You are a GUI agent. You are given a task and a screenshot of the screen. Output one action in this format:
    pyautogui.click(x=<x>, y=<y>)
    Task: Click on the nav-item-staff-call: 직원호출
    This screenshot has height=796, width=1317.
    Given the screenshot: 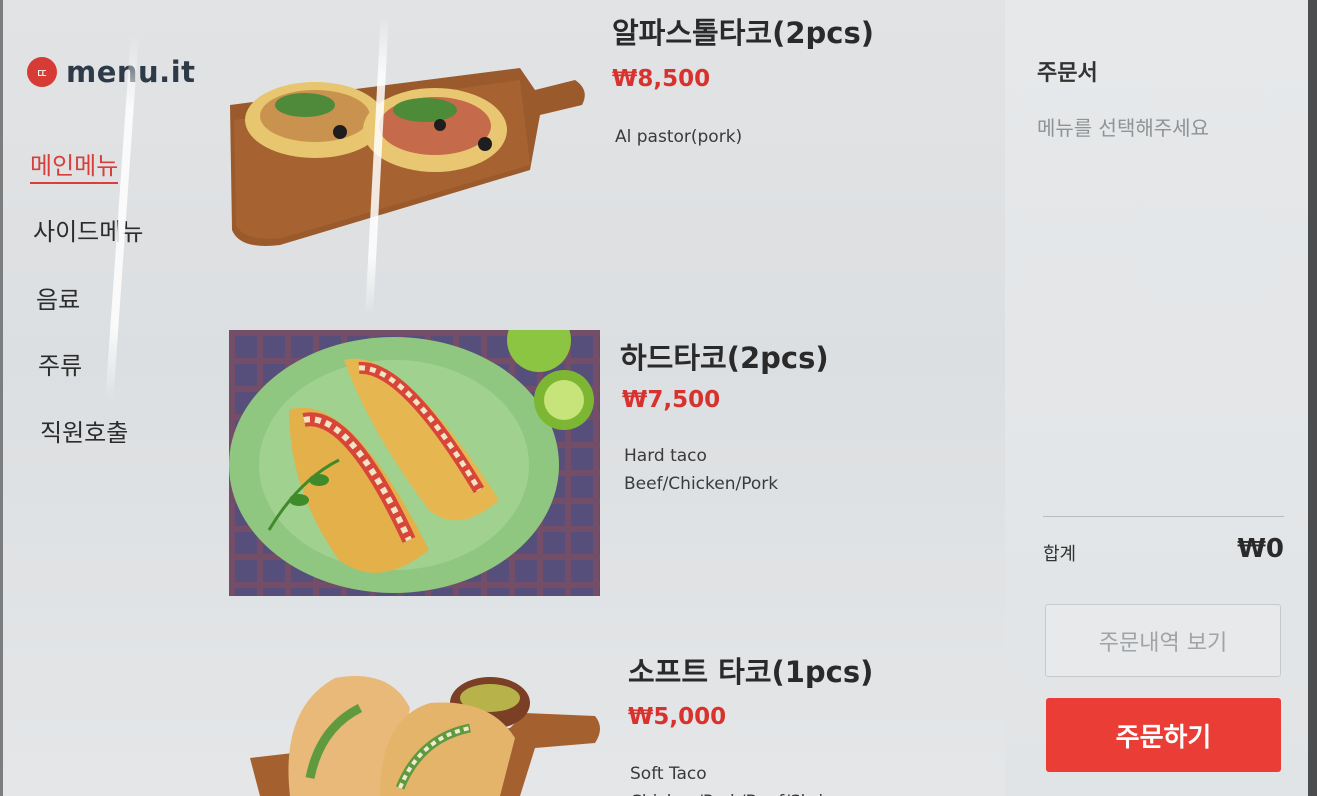 What is the action you would take?
    pyautogui.click(x=84, y=430)
    